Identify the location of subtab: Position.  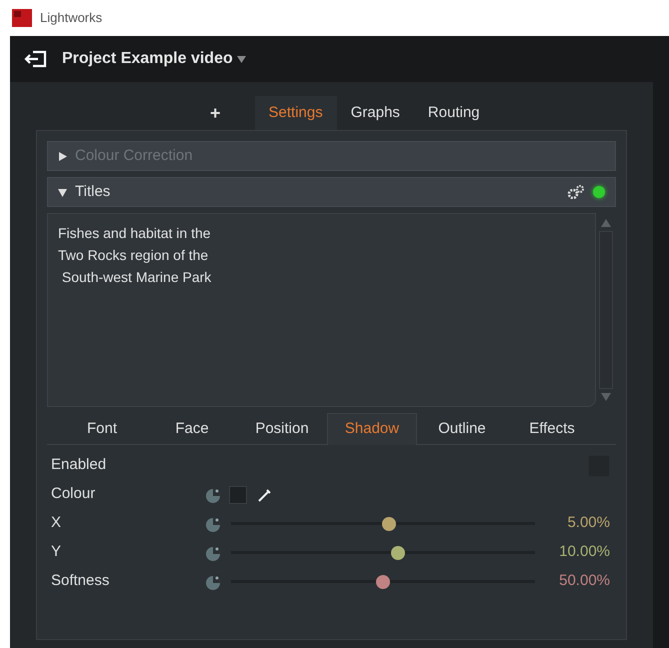
(282, 429).